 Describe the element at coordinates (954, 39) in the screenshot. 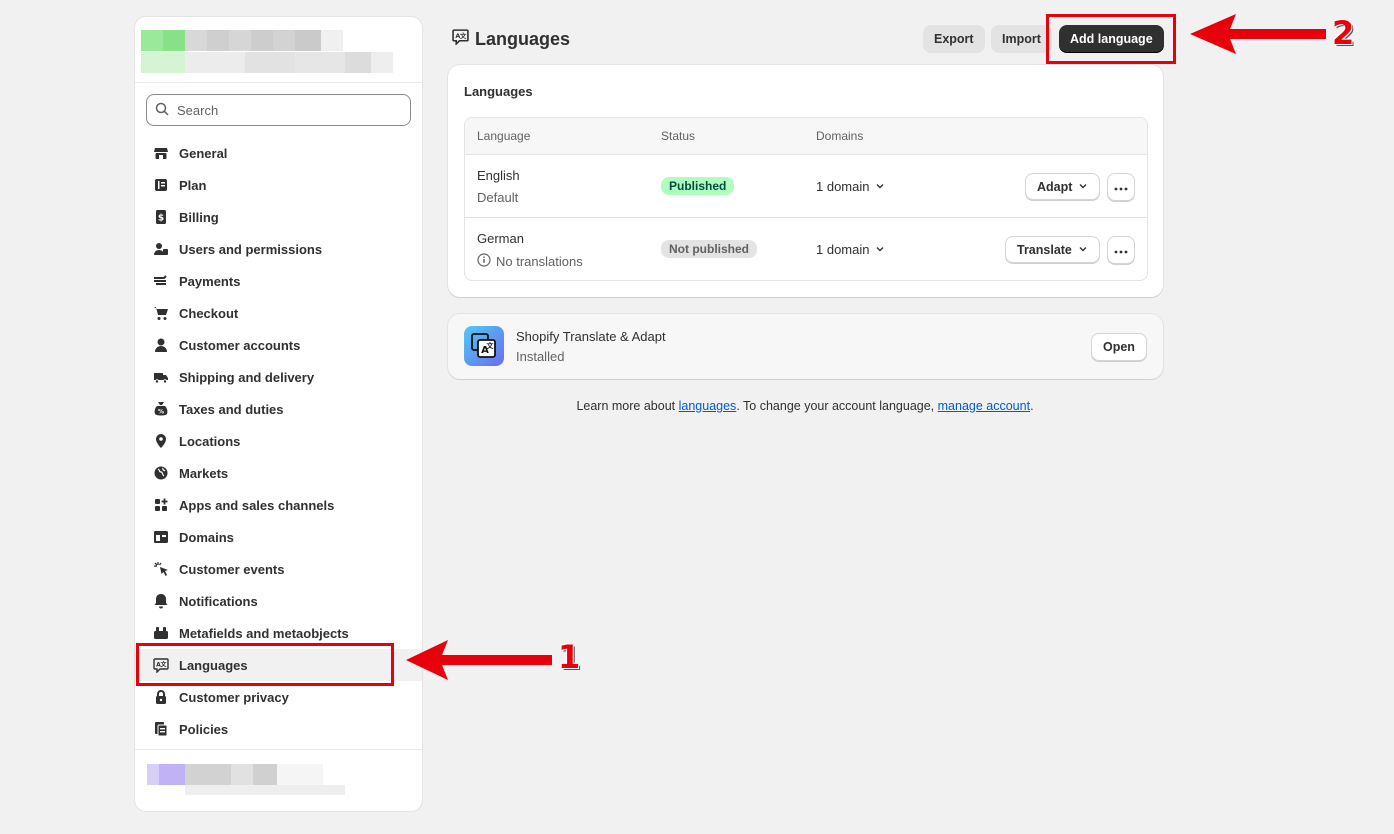

I see `export-button: Export` at that location.